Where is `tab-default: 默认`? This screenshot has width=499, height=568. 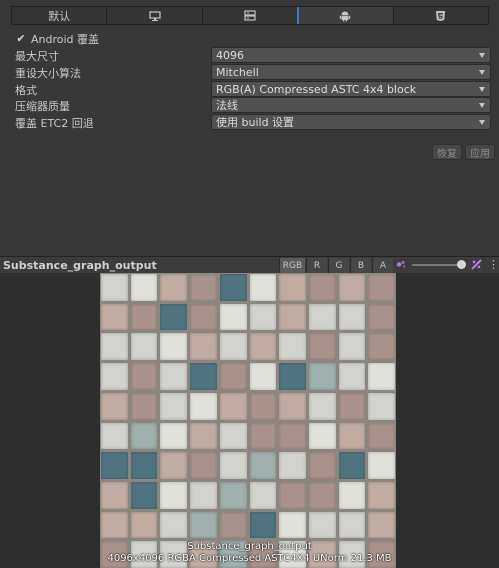
tab-default: 默认 is located at coordinates (60, 15).